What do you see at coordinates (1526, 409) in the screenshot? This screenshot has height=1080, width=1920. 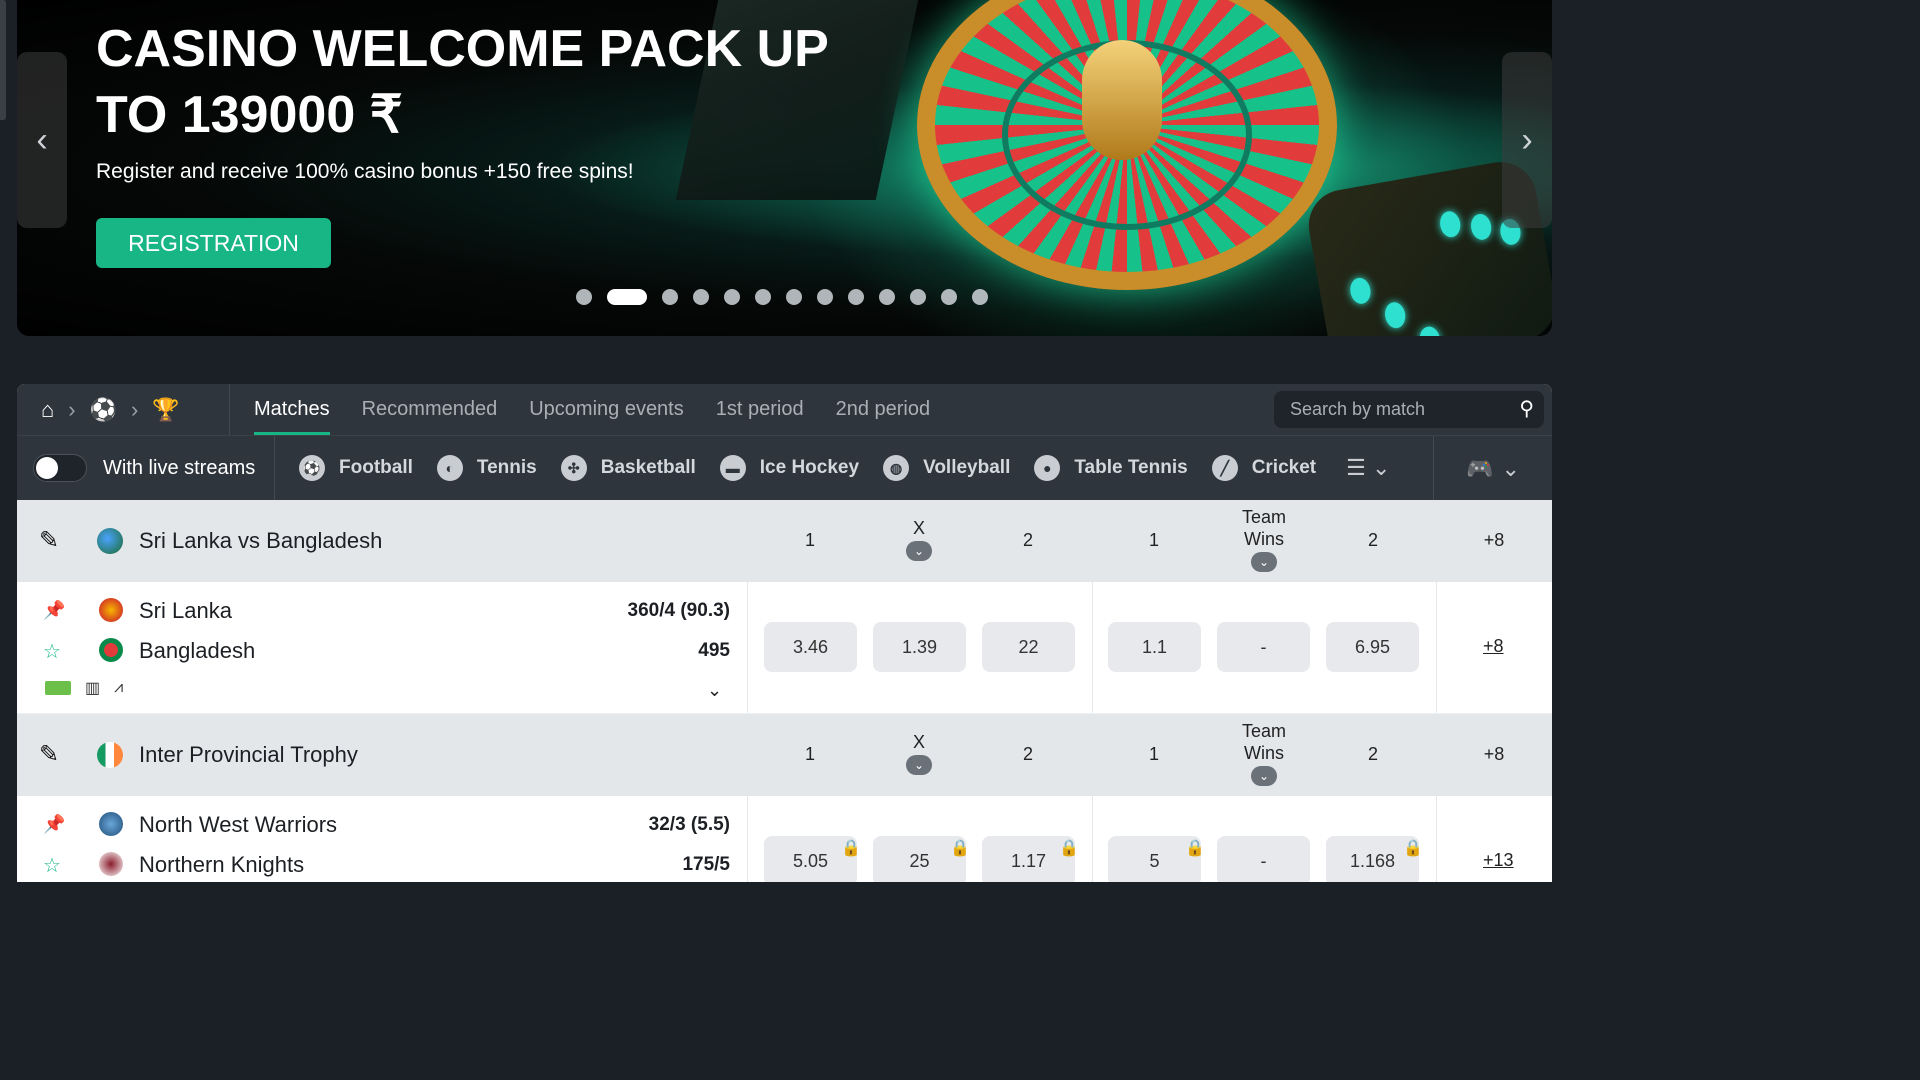 I see `search-icon: ⚲` at bounding box center [1526, 409].